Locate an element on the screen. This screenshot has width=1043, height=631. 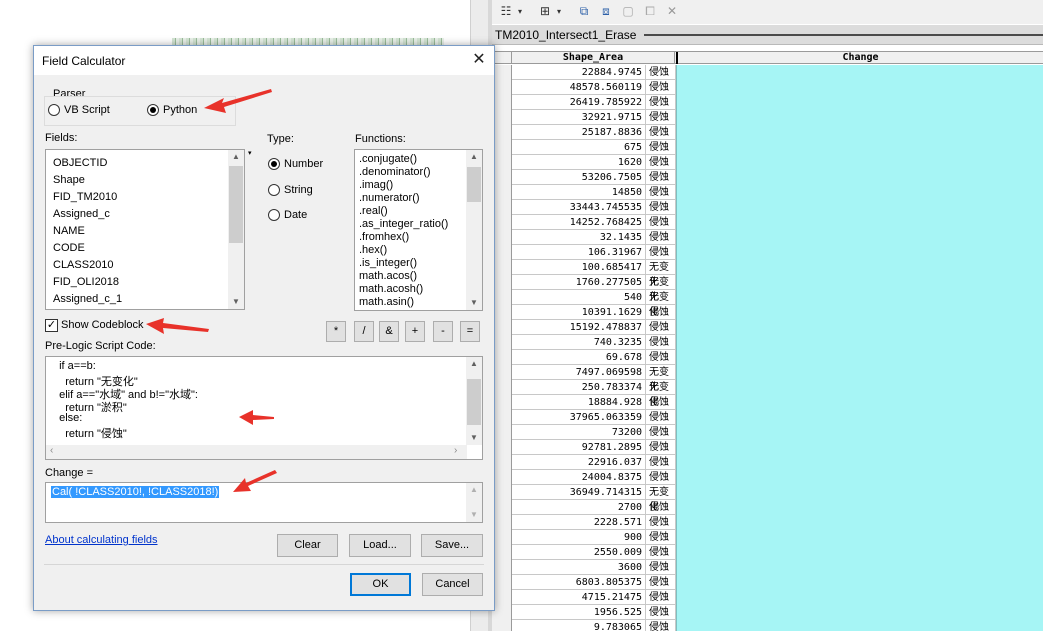
table-row: 14252.768425 侵蚀 is located at coordinates (767, 222).